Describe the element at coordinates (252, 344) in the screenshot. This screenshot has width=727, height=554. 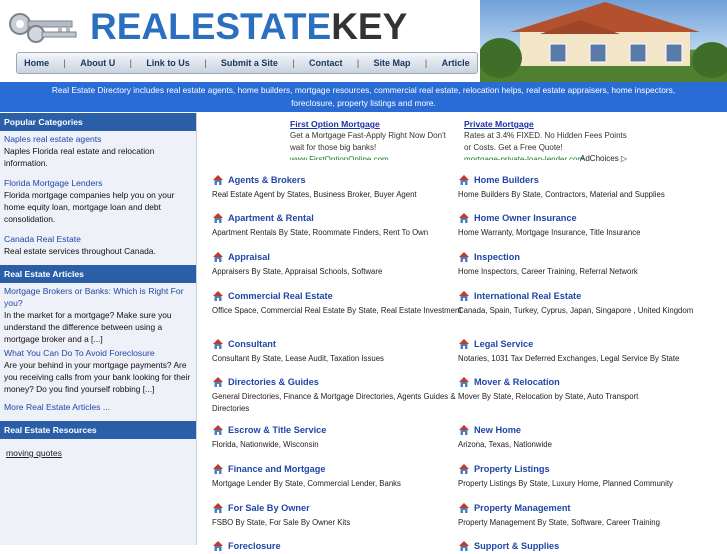
I see `category-link: Consultant` at that location.